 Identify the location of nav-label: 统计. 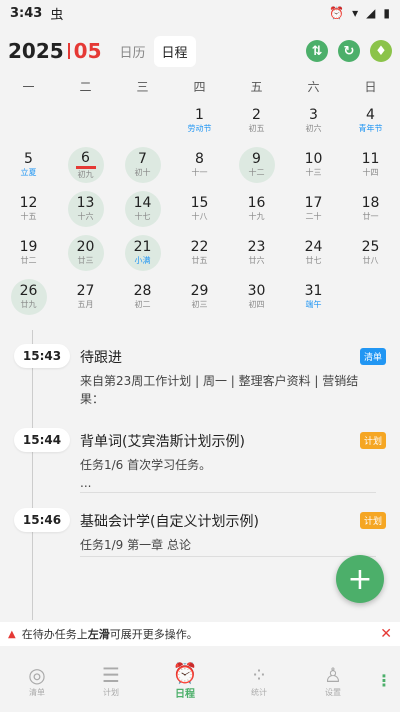
(259, 692).